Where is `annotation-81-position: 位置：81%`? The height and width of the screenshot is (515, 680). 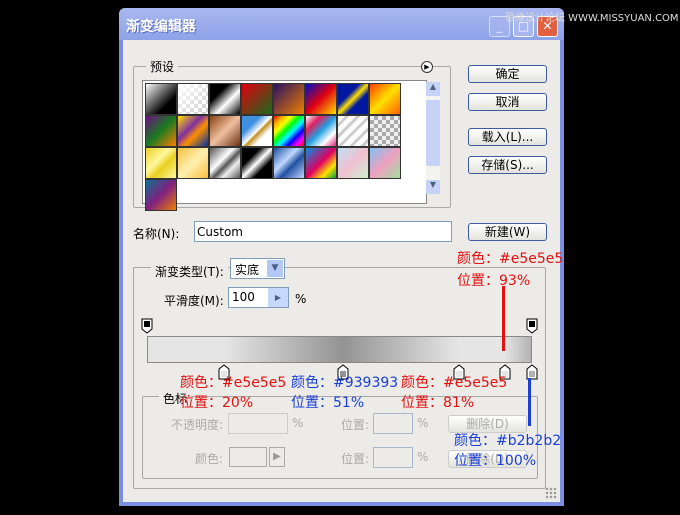 annotation-81-position: 位置：81% is located at coordinates (438, 403).